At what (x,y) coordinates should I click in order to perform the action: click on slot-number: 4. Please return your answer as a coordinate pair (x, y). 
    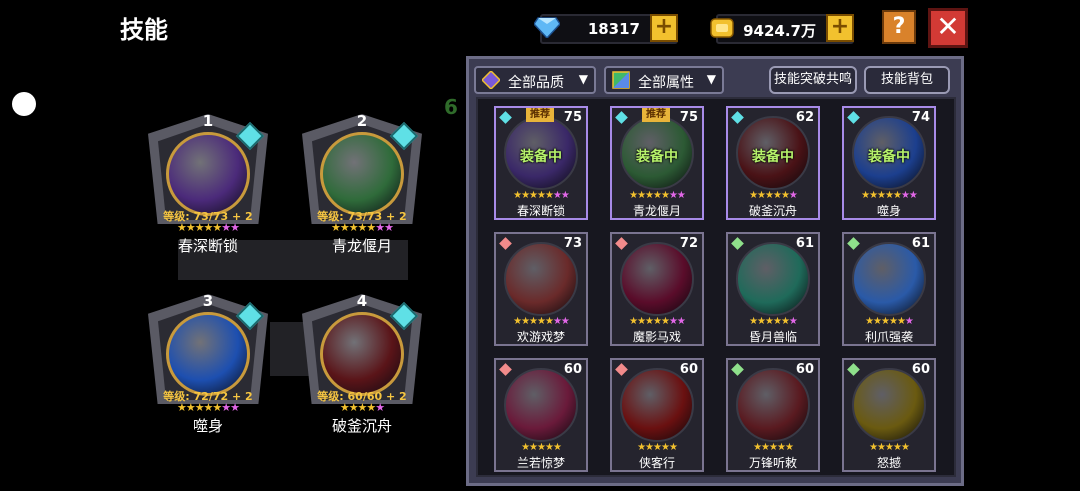
    Looking at the image, I should click on (362, 301).